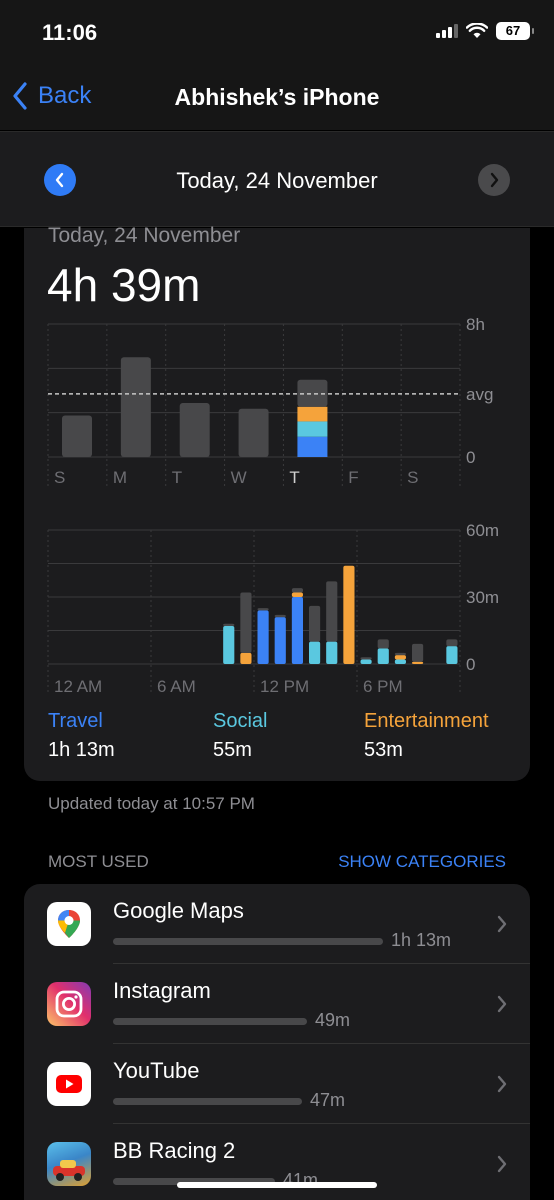  What do you see at coordinates (284, 686) in the screenshot?
I see `x-tick-label: 12 PM` at bounding box center [284, 686].